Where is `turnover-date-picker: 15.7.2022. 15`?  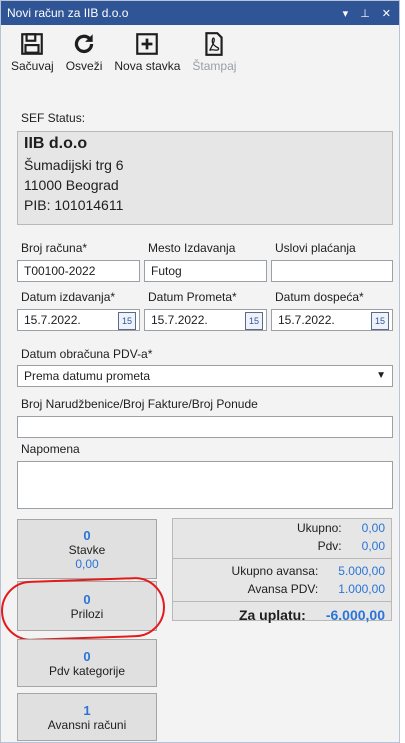 turnover-date-picker: 15.7.2022. 15 is located at coordinates (205, 320).